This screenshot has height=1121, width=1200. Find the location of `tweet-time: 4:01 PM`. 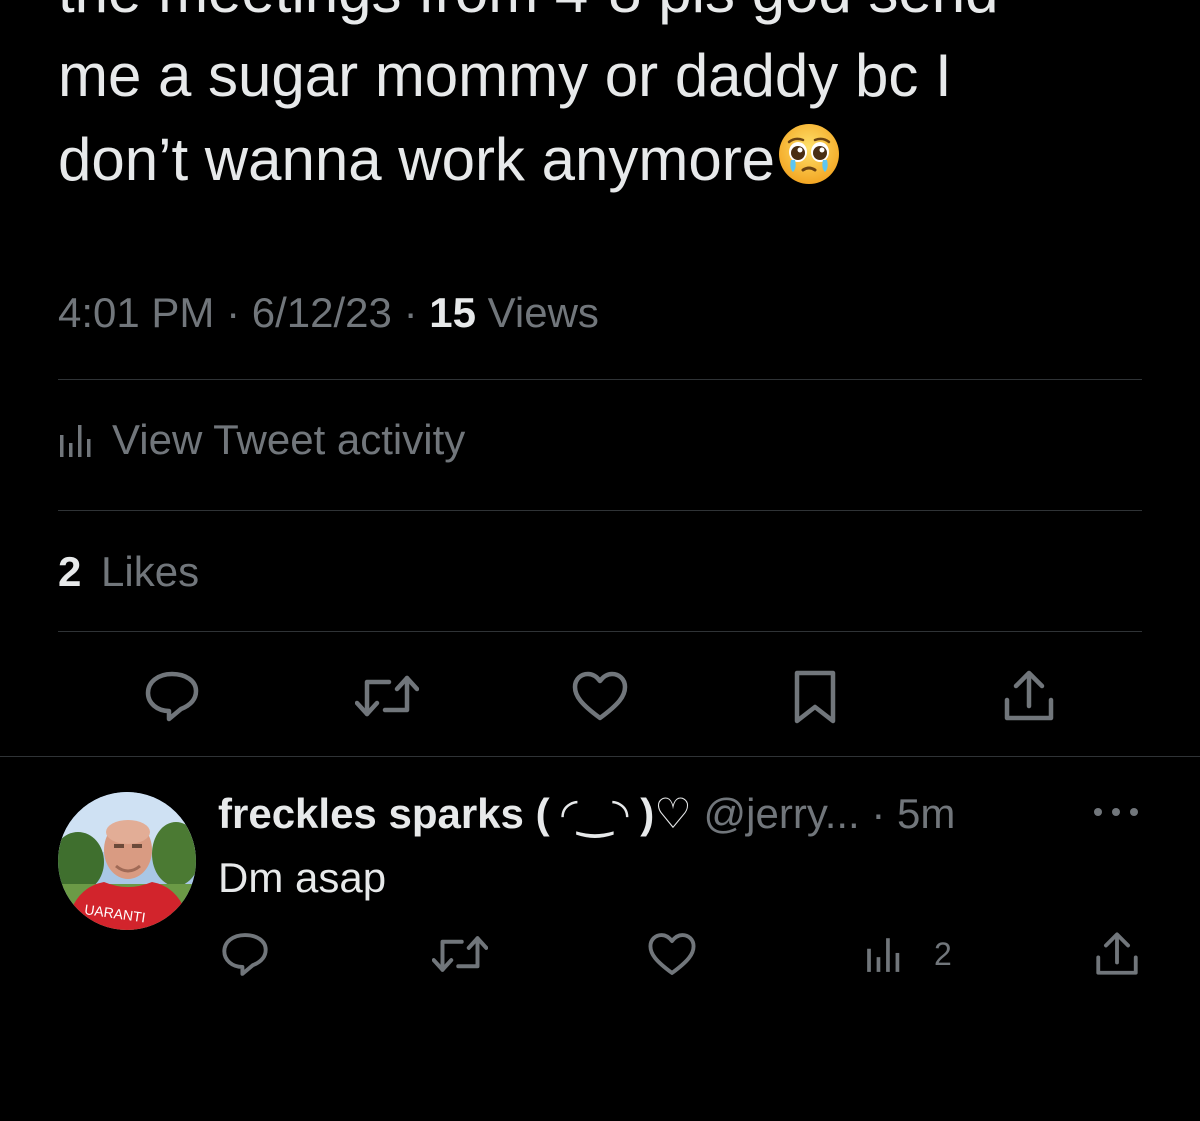

tweet-time: 4:01 PM is located at coordinates (136, 312).